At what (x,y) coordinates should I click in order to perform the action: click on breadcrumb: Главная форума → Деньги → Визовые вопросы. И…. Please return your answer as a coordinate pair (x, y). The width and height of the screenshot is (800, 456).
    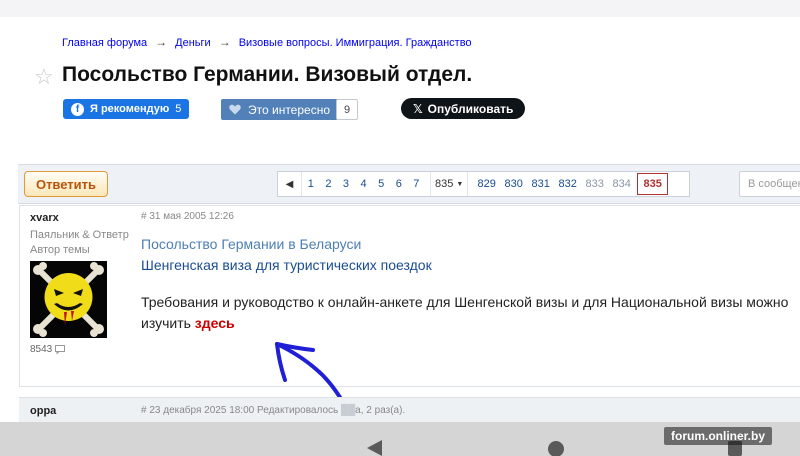
    Looking at the image, I should click on (267, 42).